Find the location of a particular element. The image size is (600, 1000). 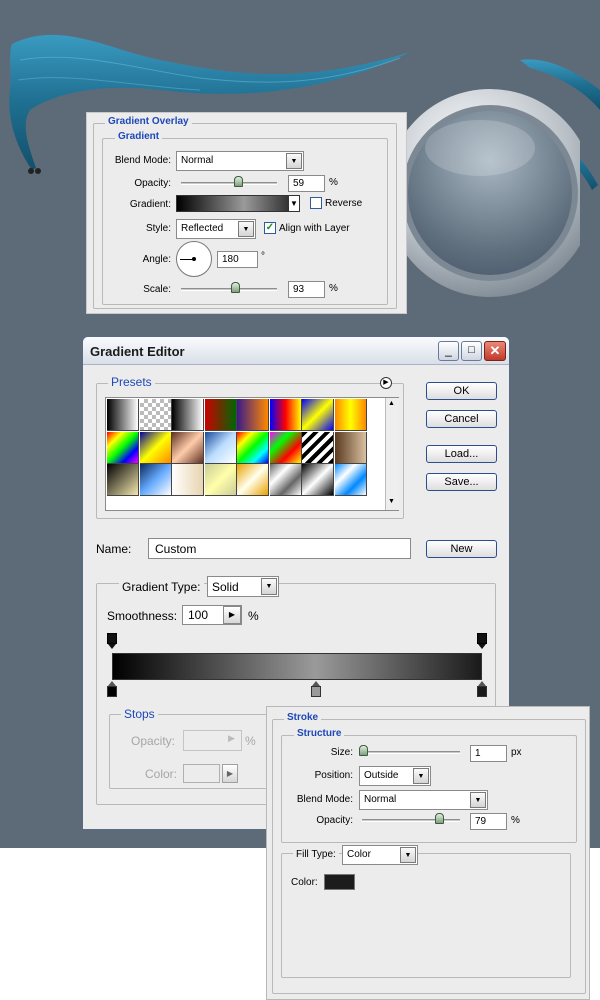

size-slider-thumb is located at coordinates (363, 750).